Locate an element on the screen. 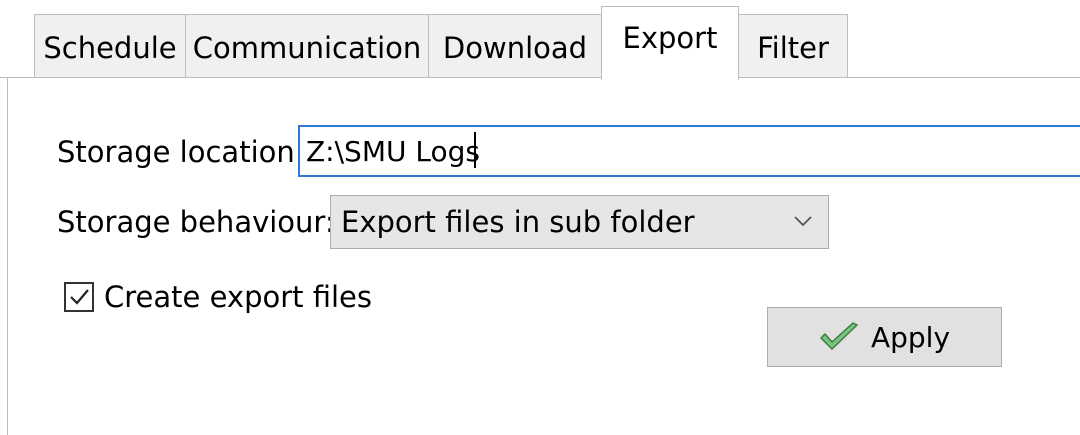 The image size is (1080, 435). tab-download-label: Download is located at coordinates (515, 47).